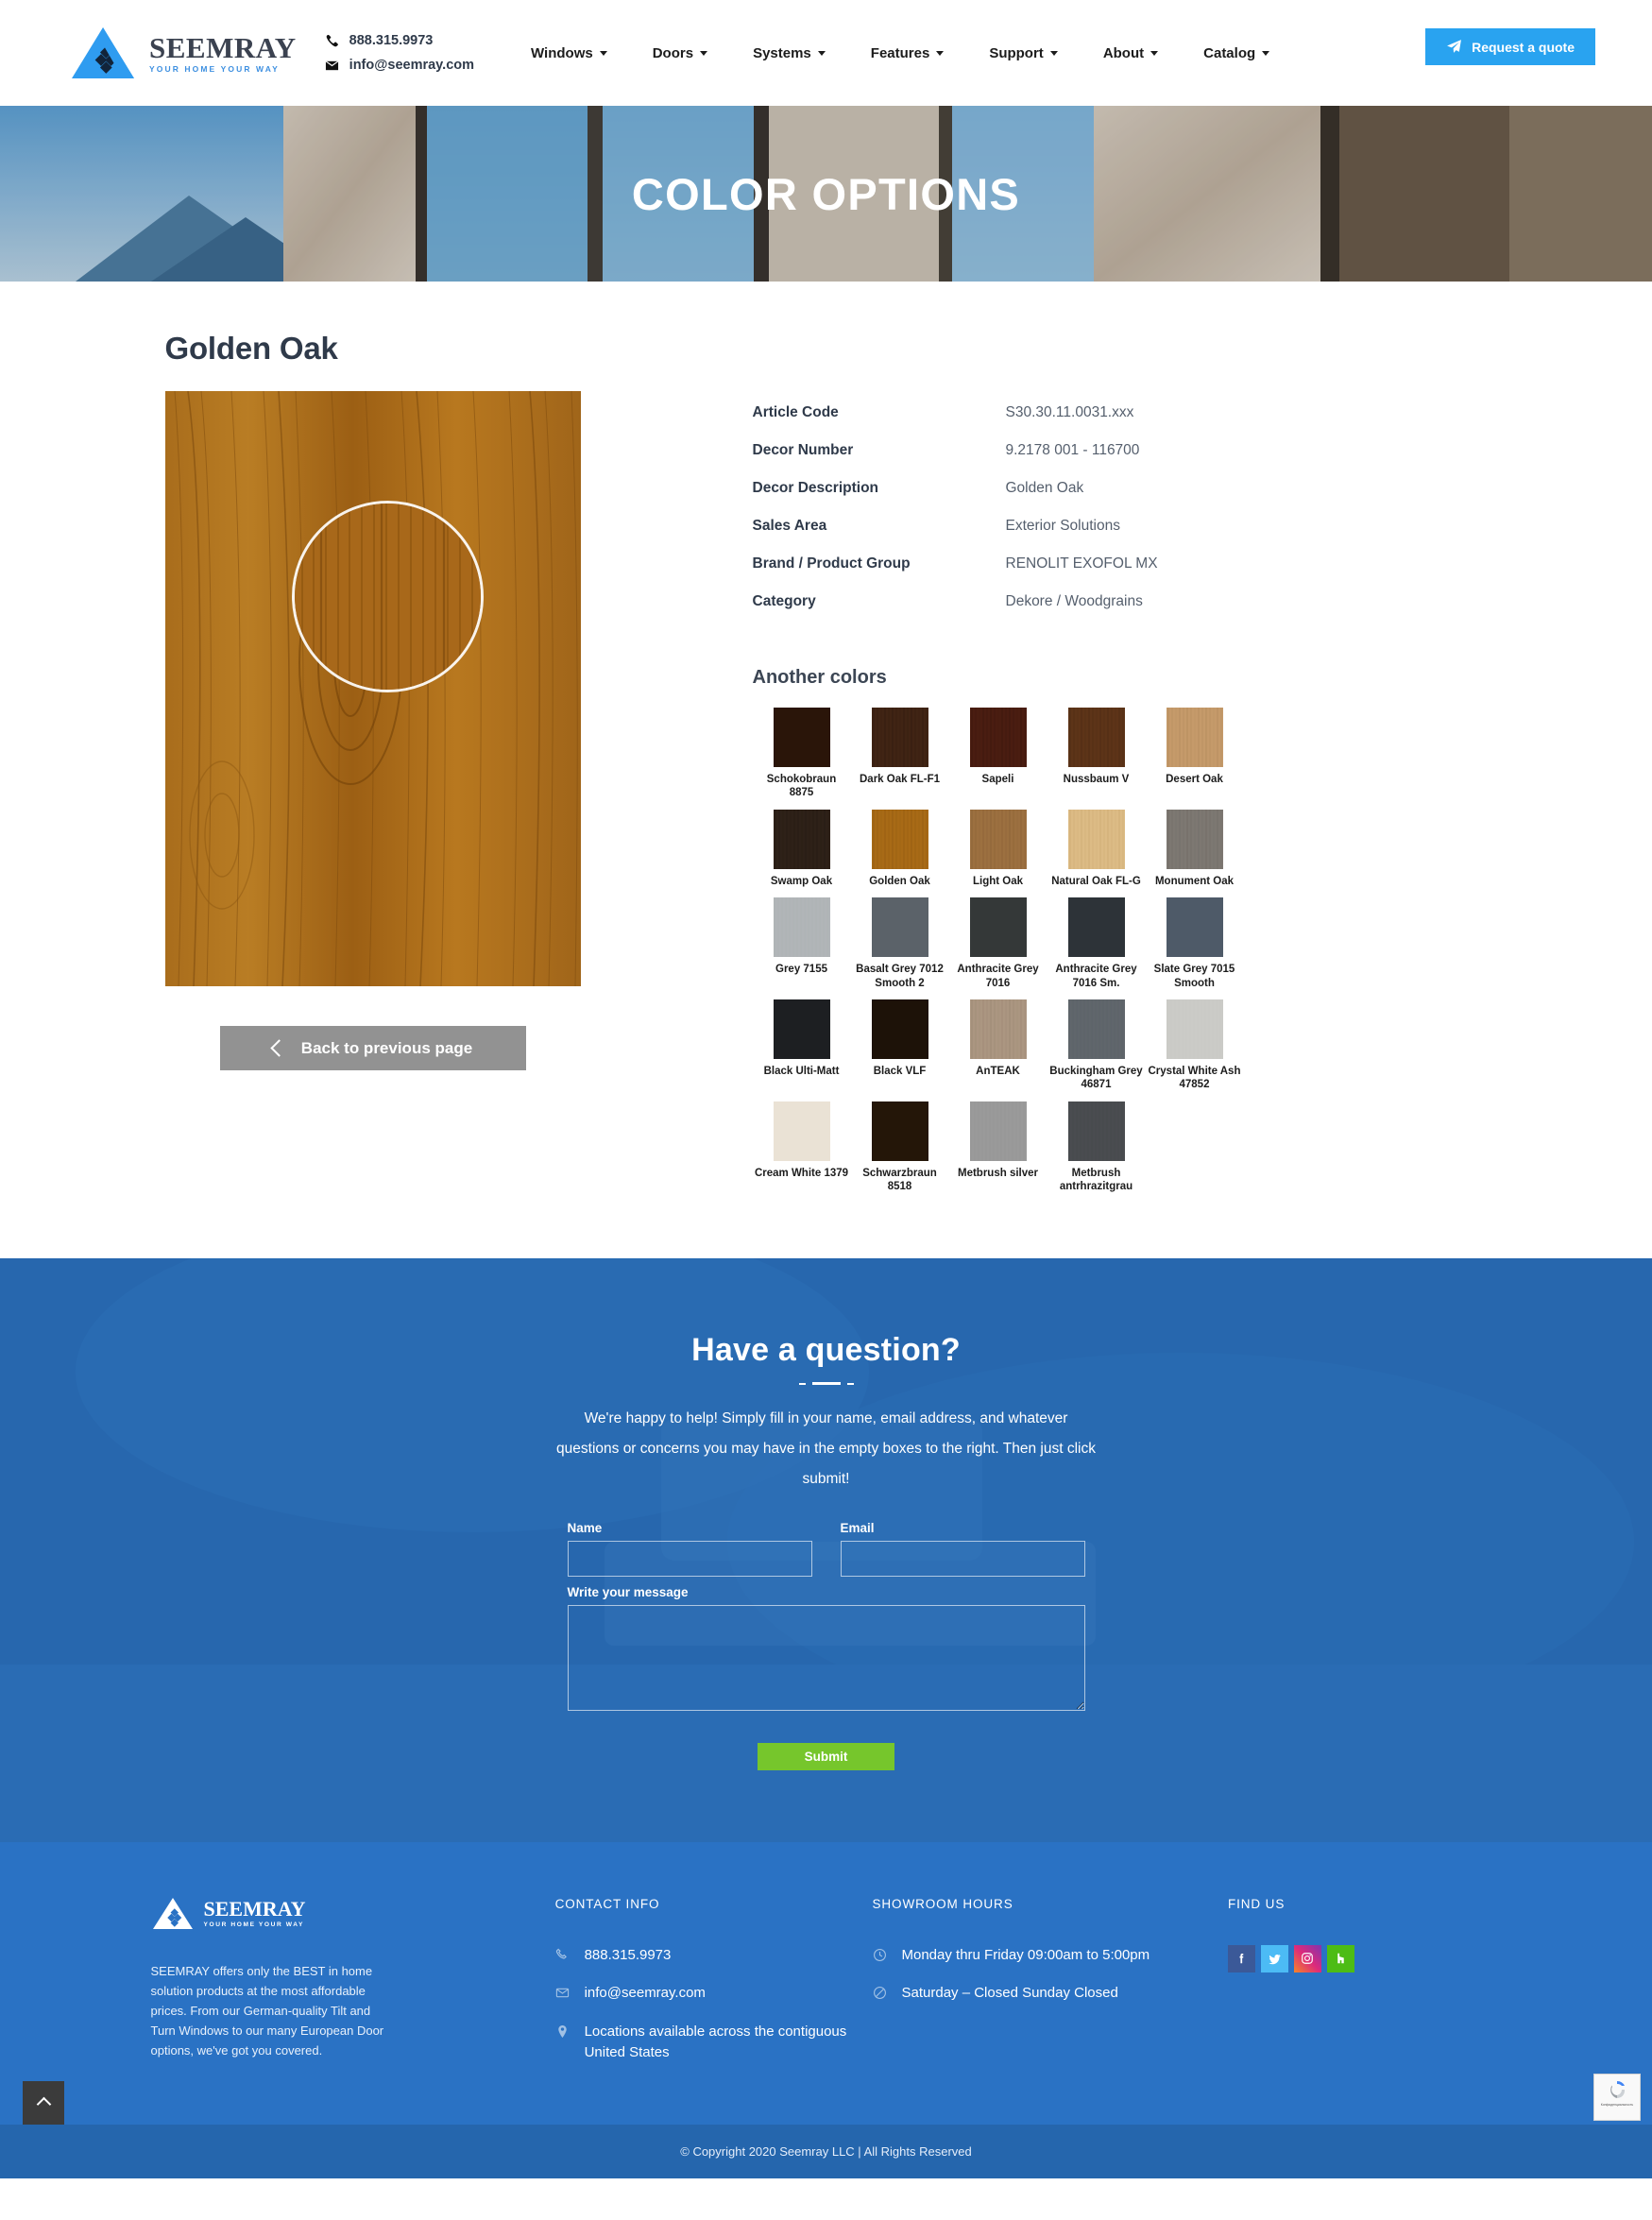 The height and width of the screenshot is (2220, 1652). Describe the element at coordinates (1510, 47) in the screenshot. I see `request-quote-button: Request a quote` at that location.